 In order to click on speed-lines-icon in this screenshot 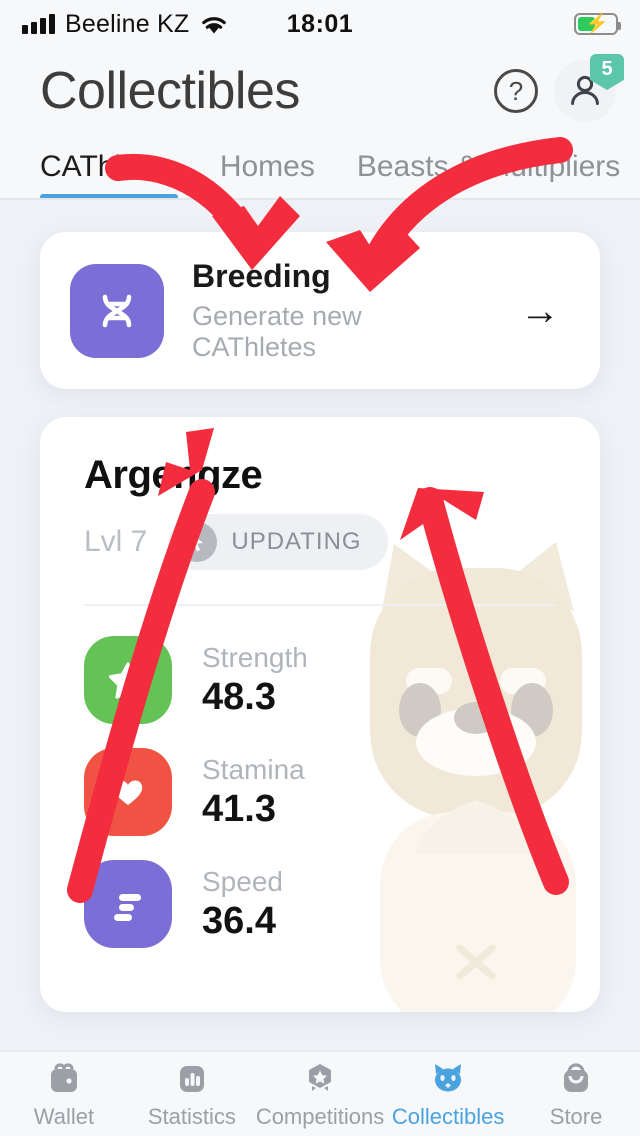, I will do `click(128, 904)`.